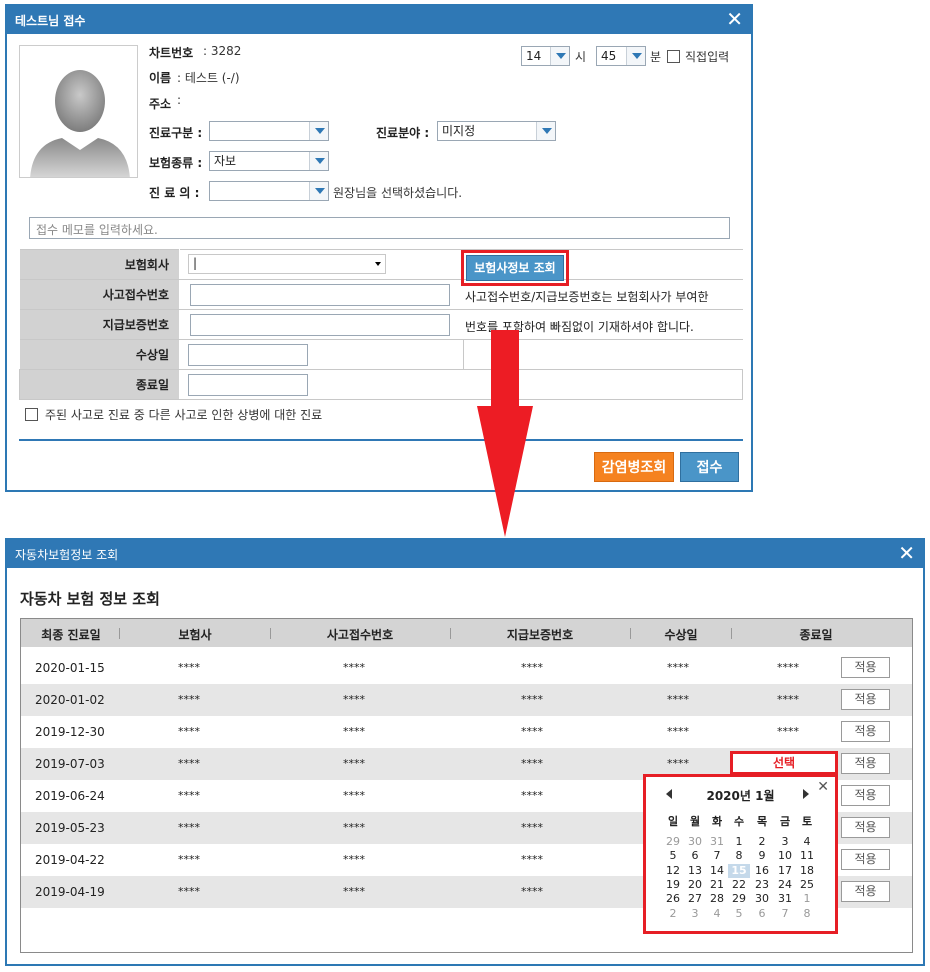  Describe the element at coordinates (709, 467) in the screenshot. I see `register-button: 접수` at that location.